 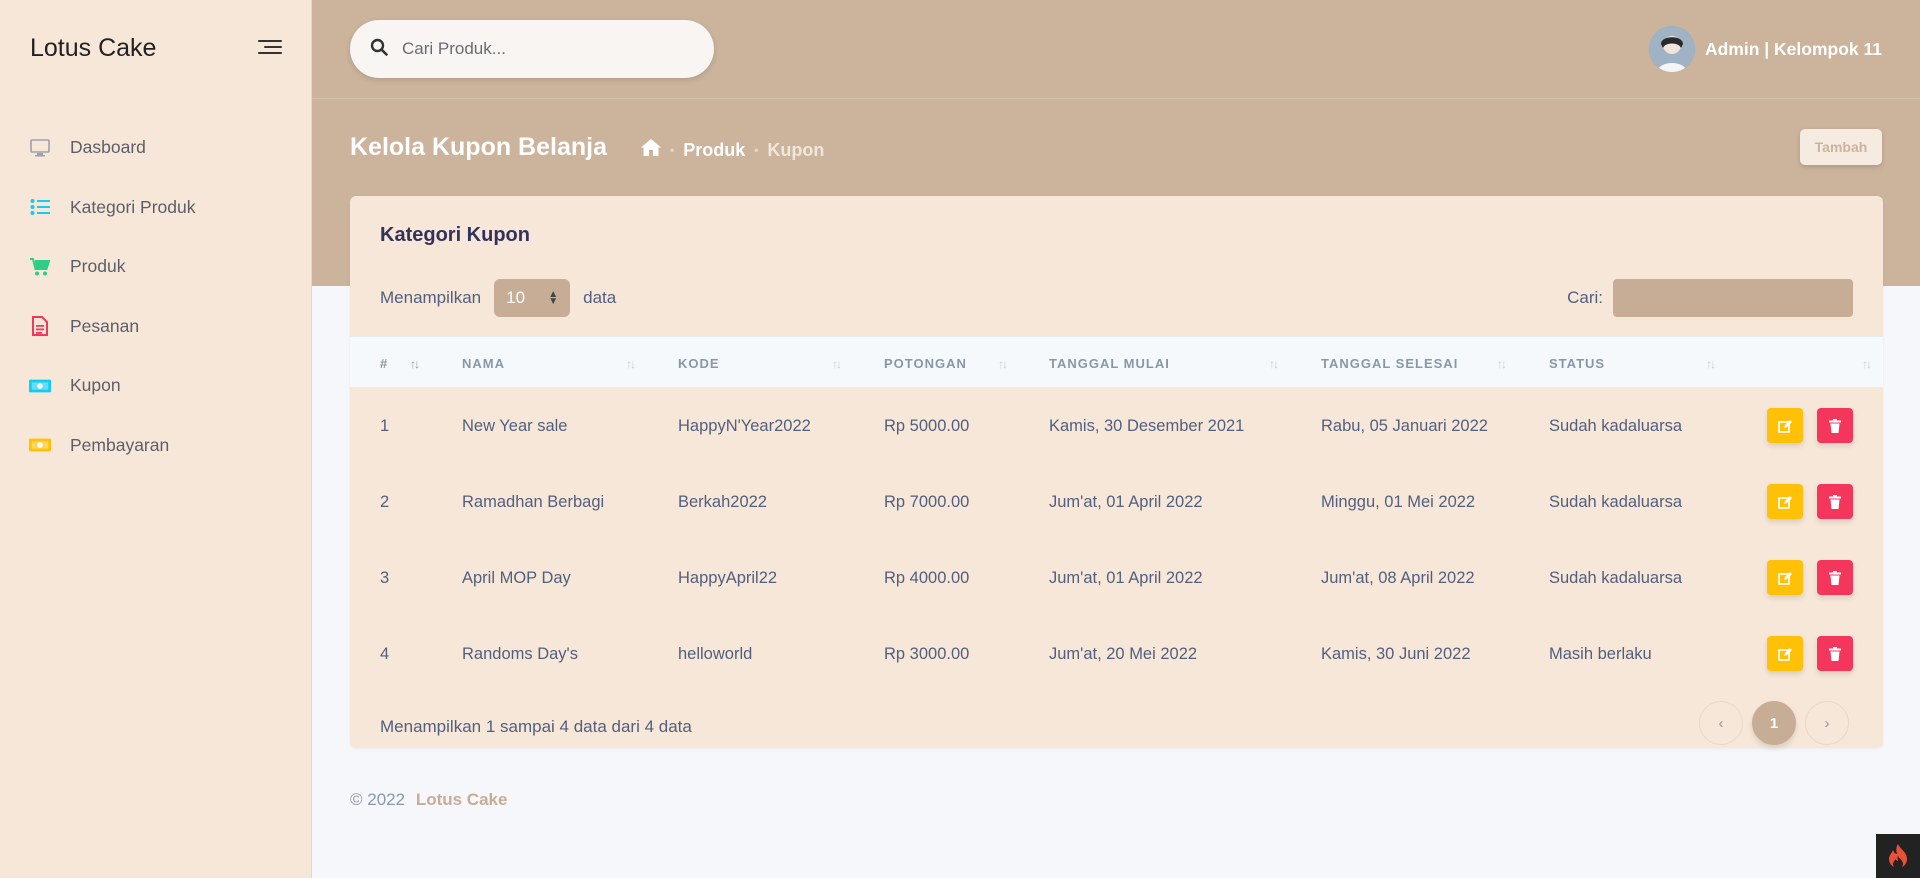 What do you see at coordinates (520, 653) in the screenshot?
I see `cell-nama: Randoms Day's` at bounding box center [520, 653].